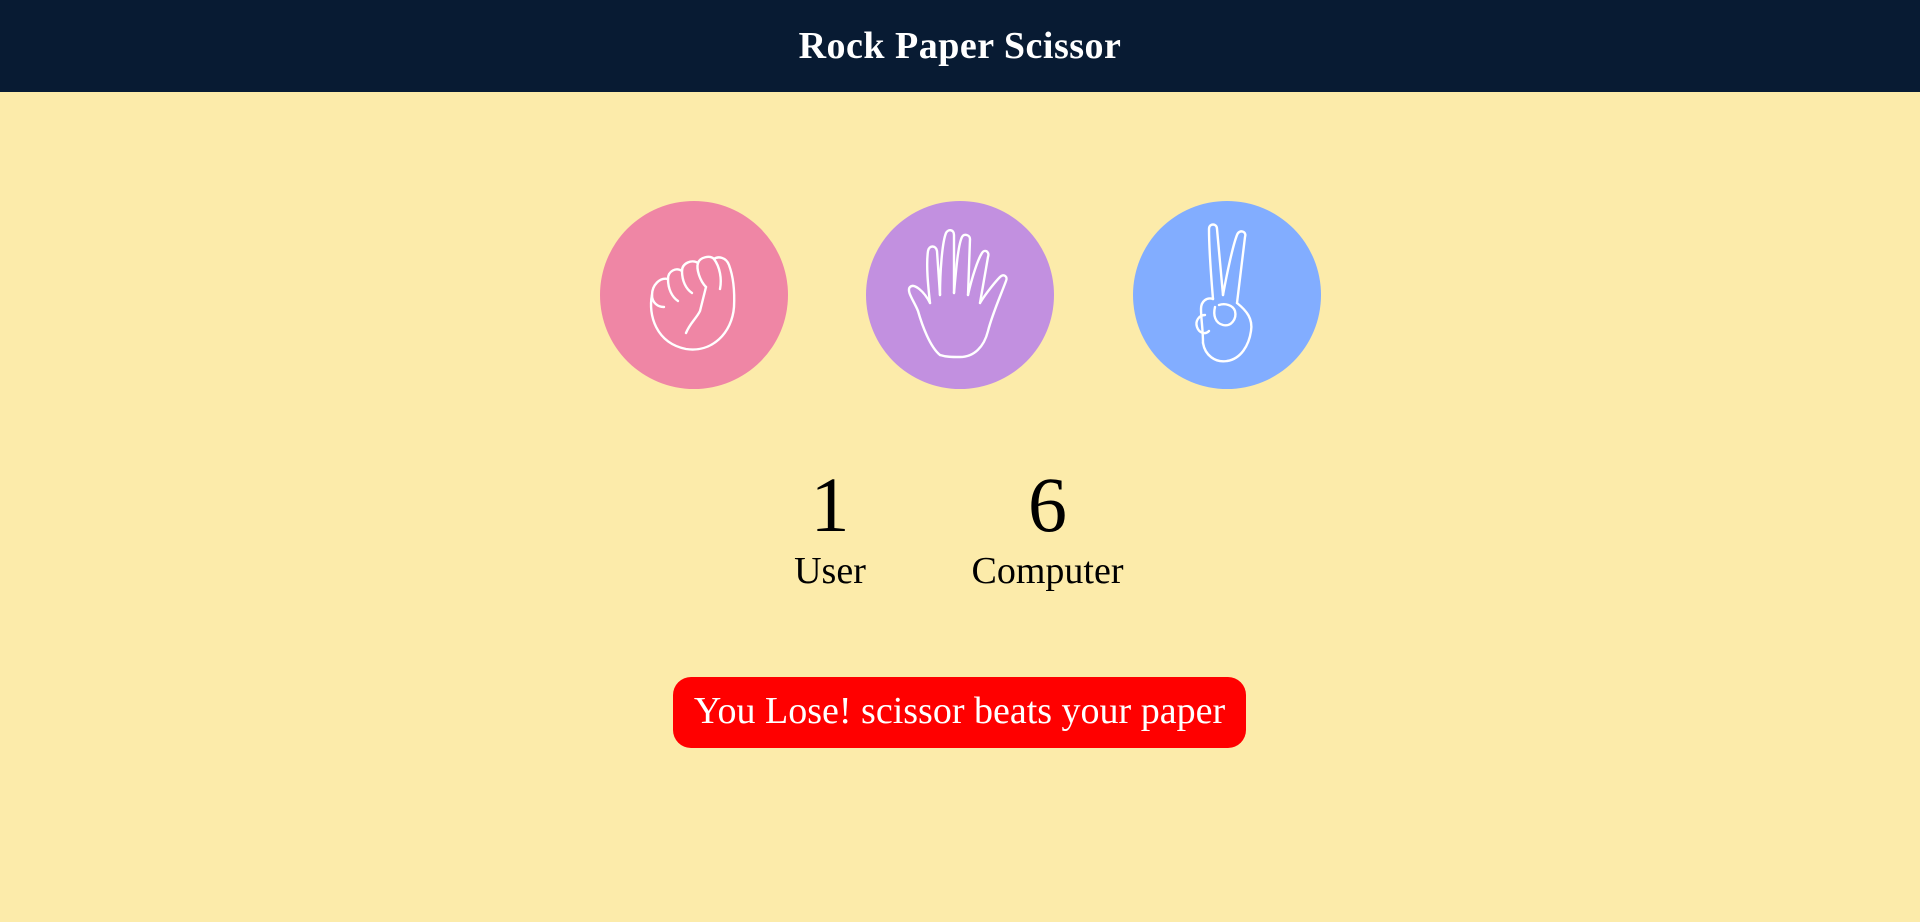 Image resolution: width=1920 pixels, height=922 pixels. I want to click on result-message: You Lose! scissor beats your paper, so click(959, 712).